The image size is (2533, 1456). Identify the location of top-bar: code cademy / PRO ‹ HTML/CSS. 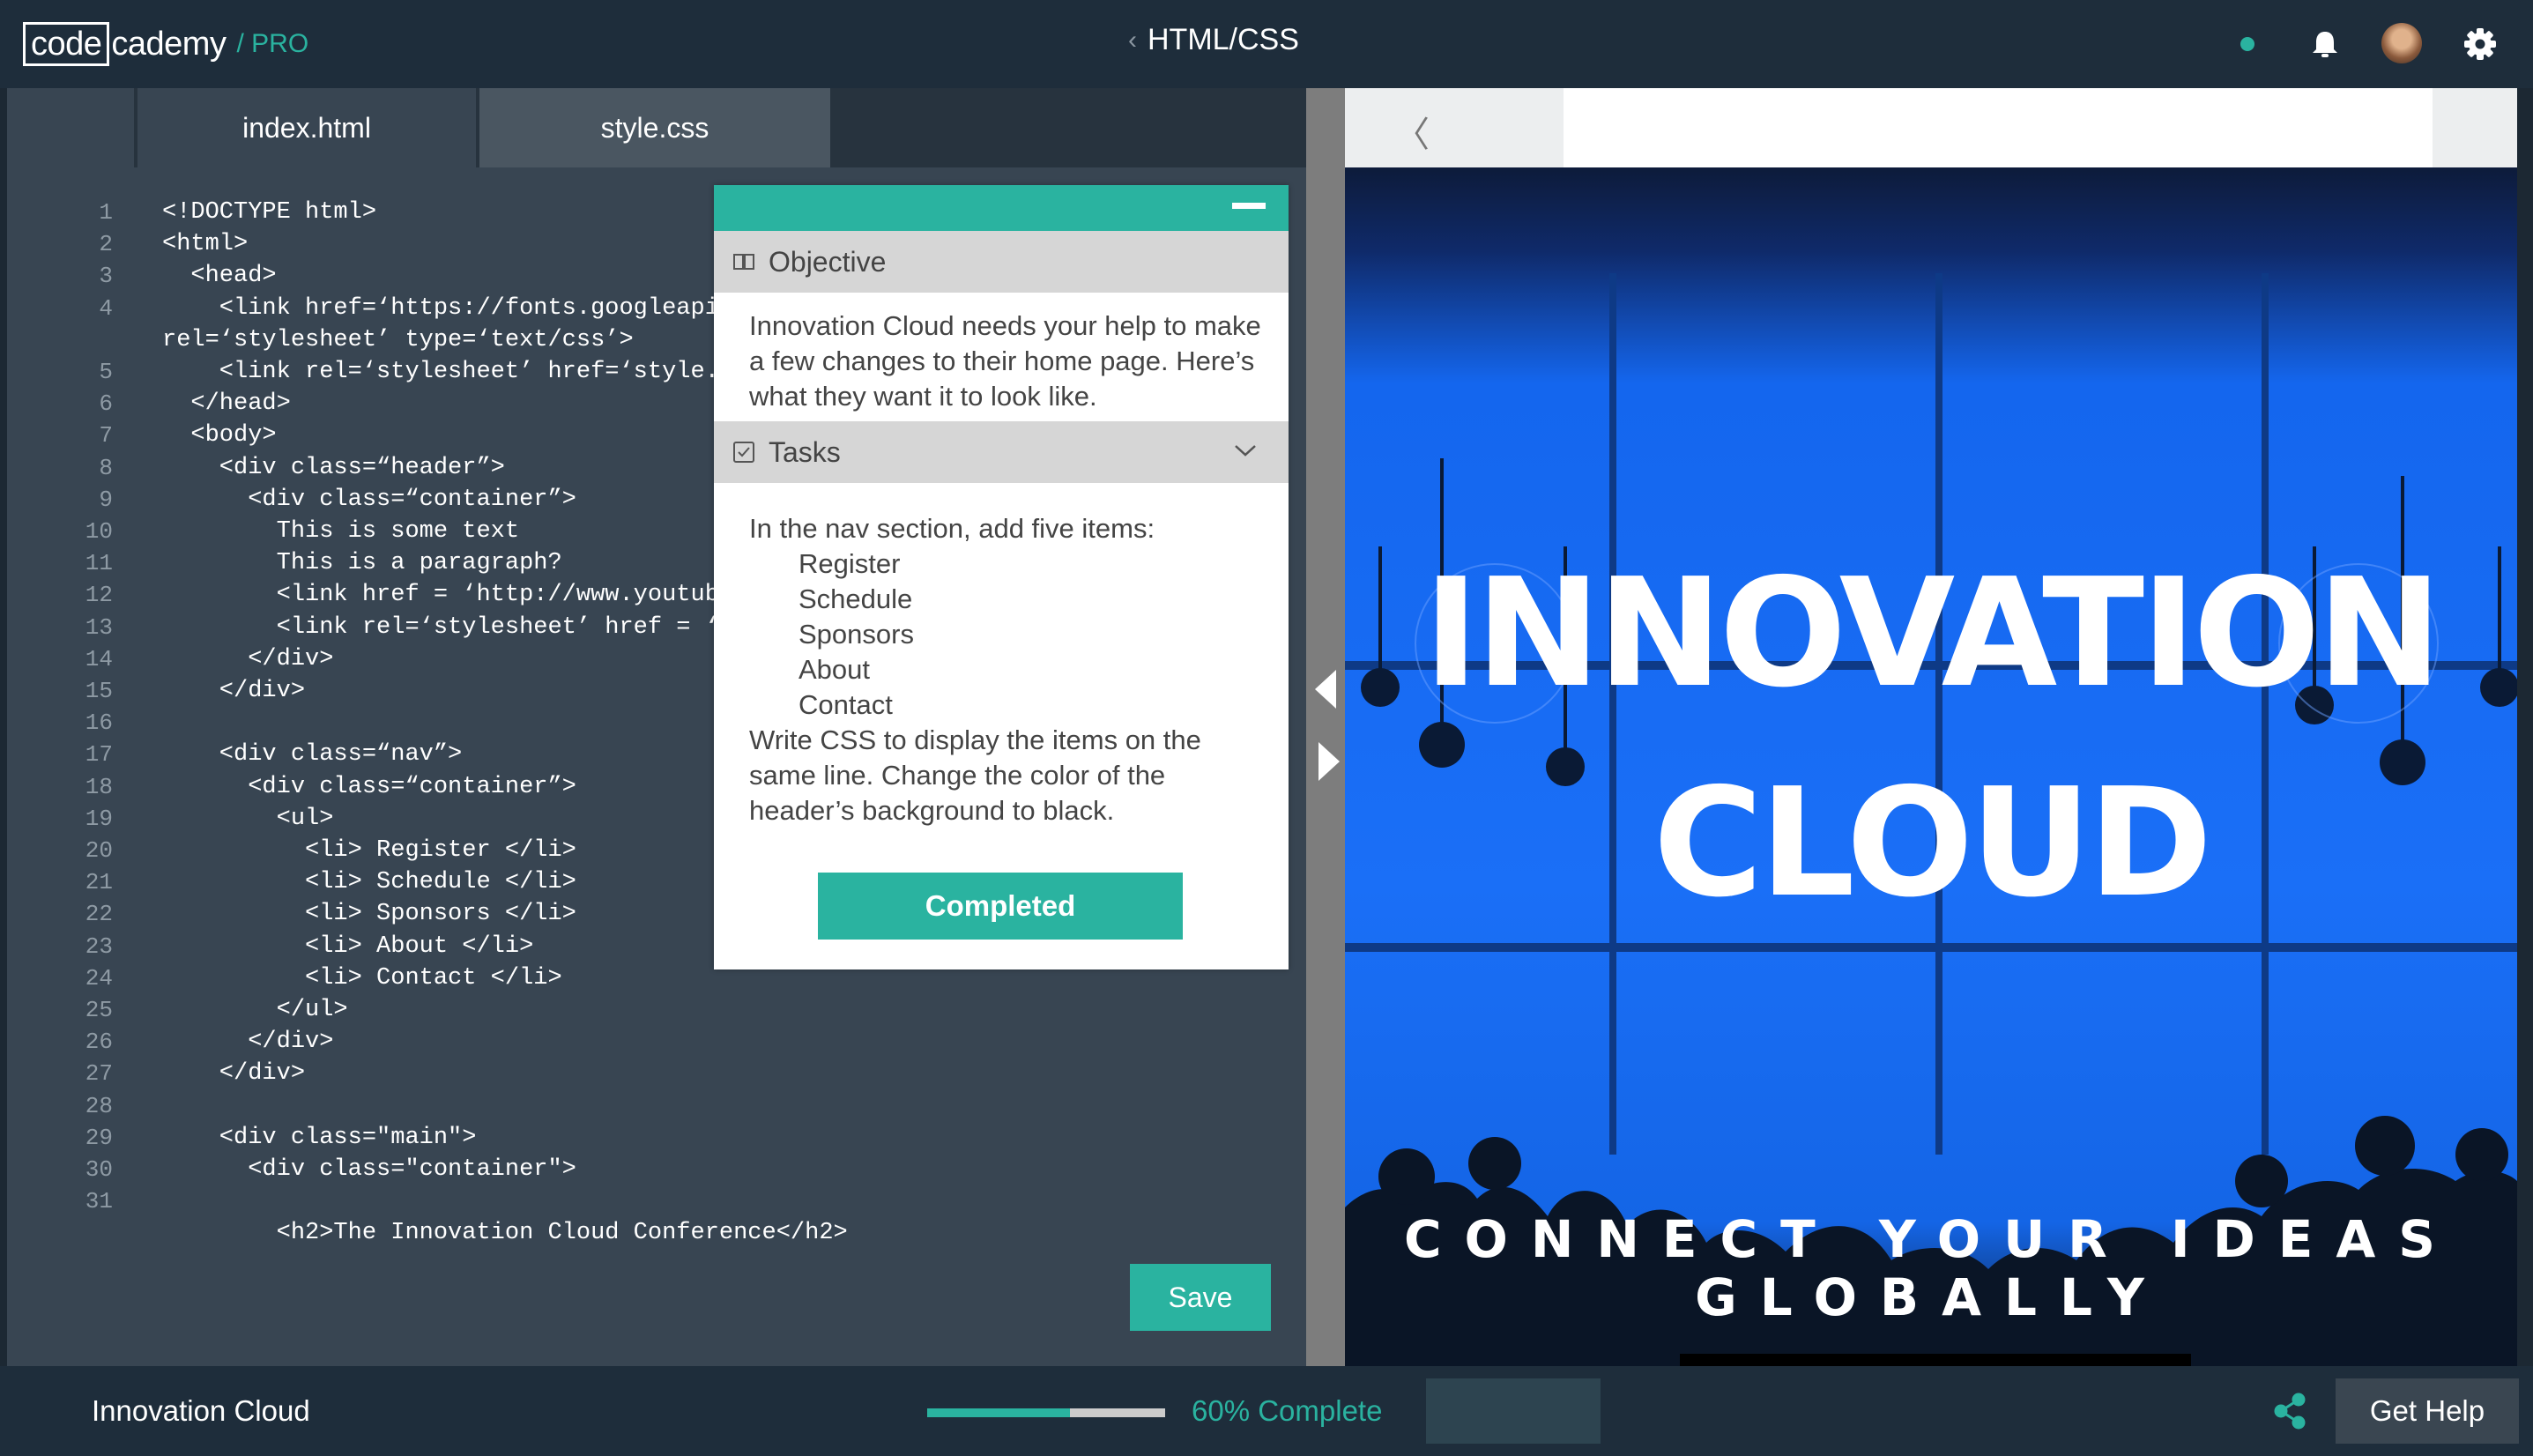
(1266, 44).